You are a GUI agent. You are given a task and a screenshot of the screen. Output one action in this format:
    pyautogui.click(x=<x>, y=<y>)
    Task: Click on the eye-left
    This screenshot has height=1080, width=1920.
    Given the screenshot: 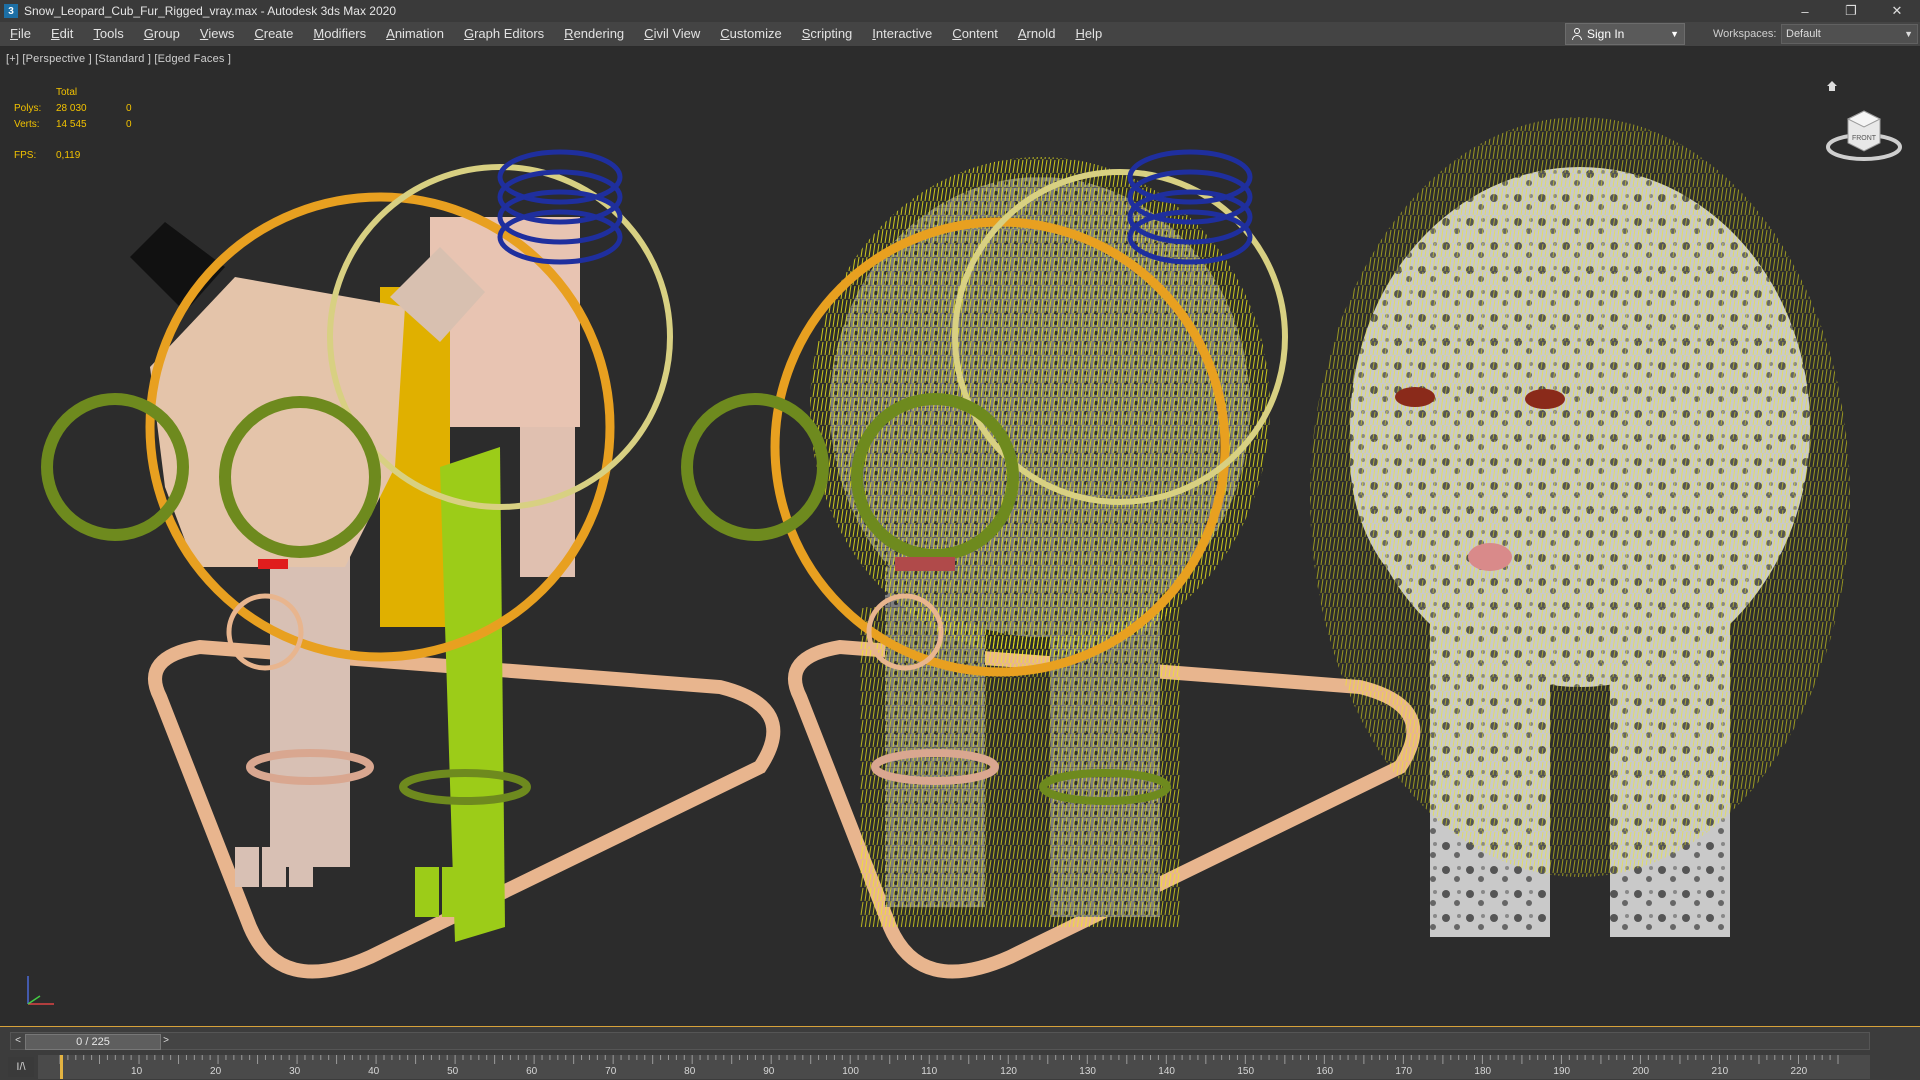 What is the action you would take?
    pyautogui.click(x=1415, y=397)
    